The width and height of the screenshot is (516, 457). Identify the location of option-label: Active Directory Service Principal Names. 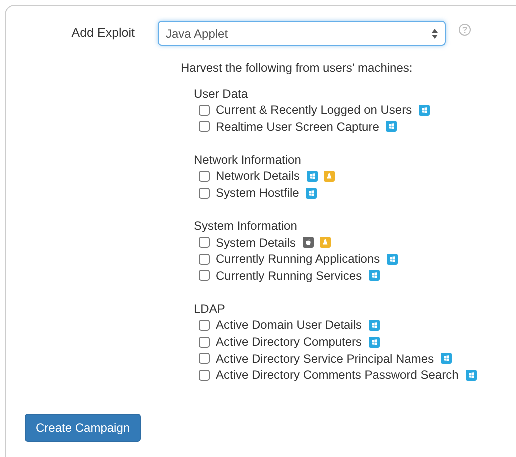
(325, 359).